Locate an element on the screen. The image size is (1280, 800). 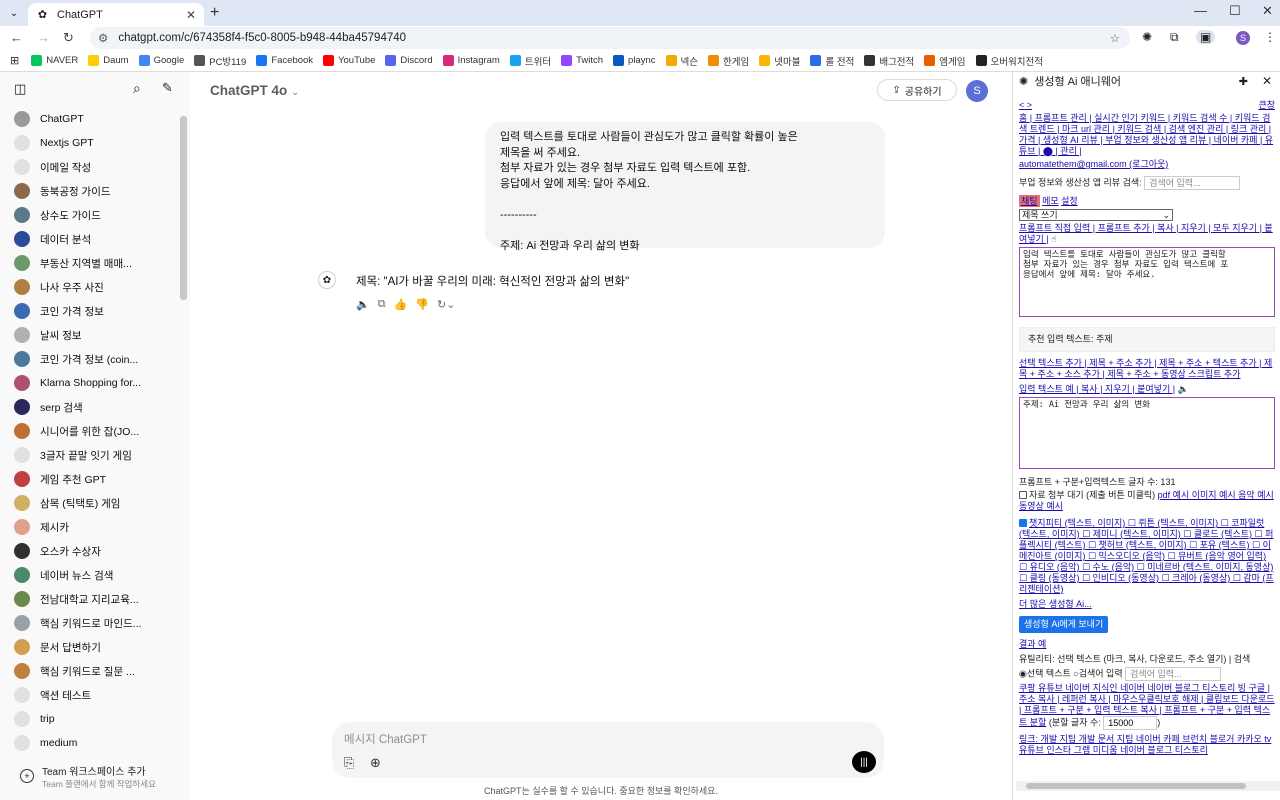
team-workspace-button: + Team 워크스페이스 추가 Team 플랜에서 함께 작업하세요 is located at coordinates (95, 776).